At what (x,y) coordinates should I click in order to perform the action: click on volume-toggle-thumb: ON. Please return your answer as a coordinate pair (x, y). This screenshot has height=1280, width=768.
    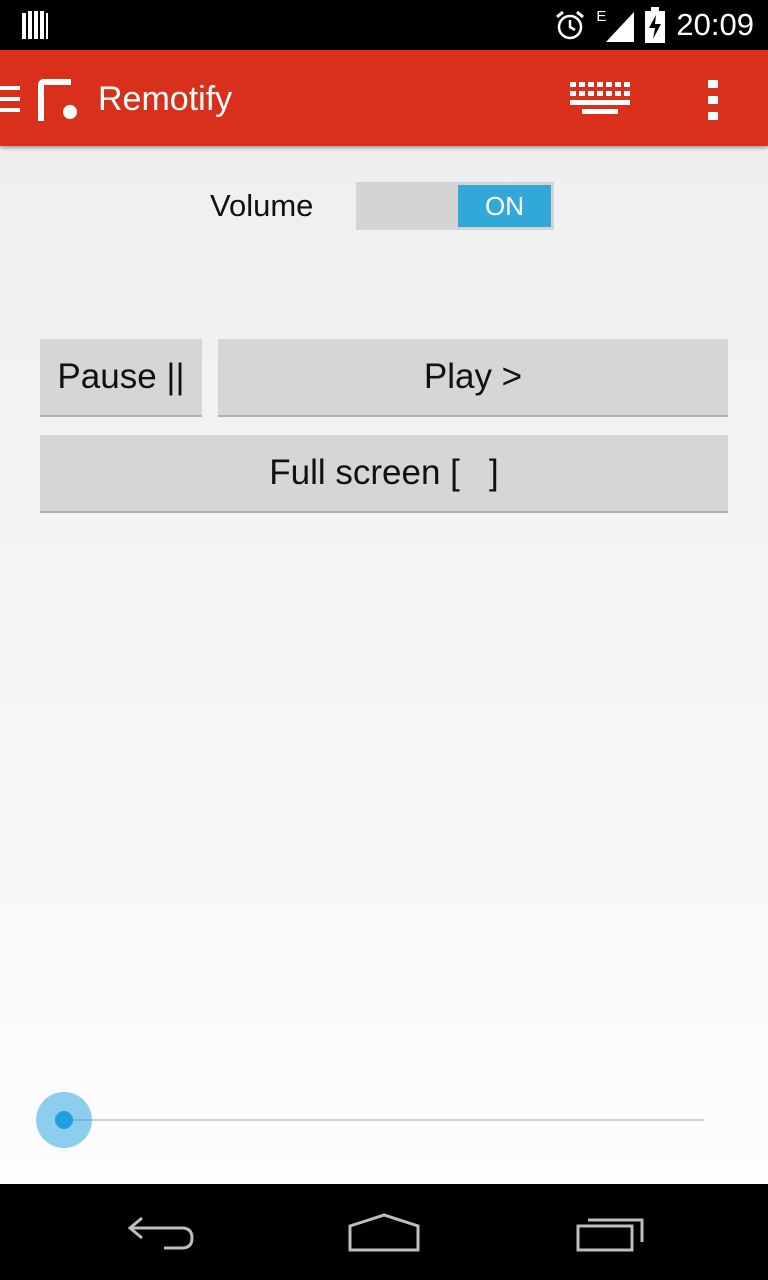
    Looking at the image, I should click on (504, 206).